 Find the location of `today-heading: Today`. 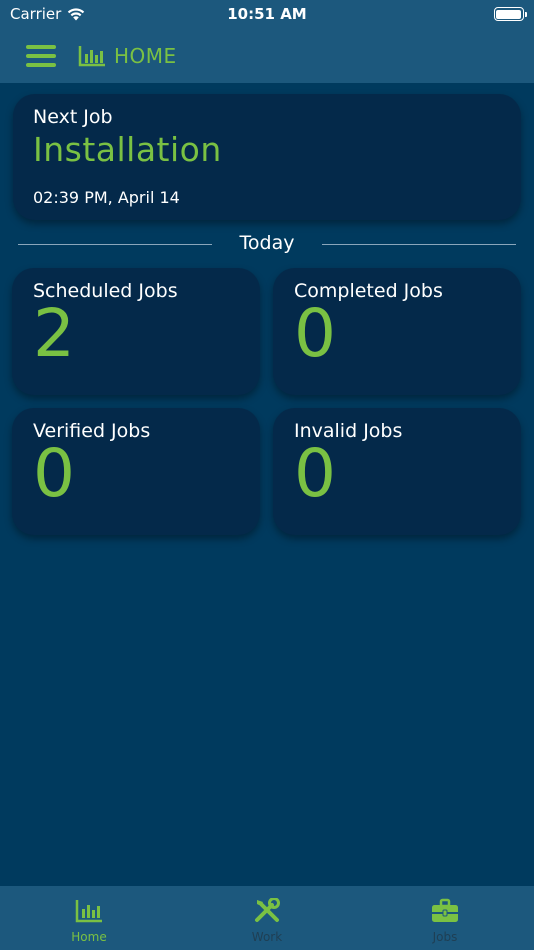

today-heading: Today is located at coordinates (267, 243).